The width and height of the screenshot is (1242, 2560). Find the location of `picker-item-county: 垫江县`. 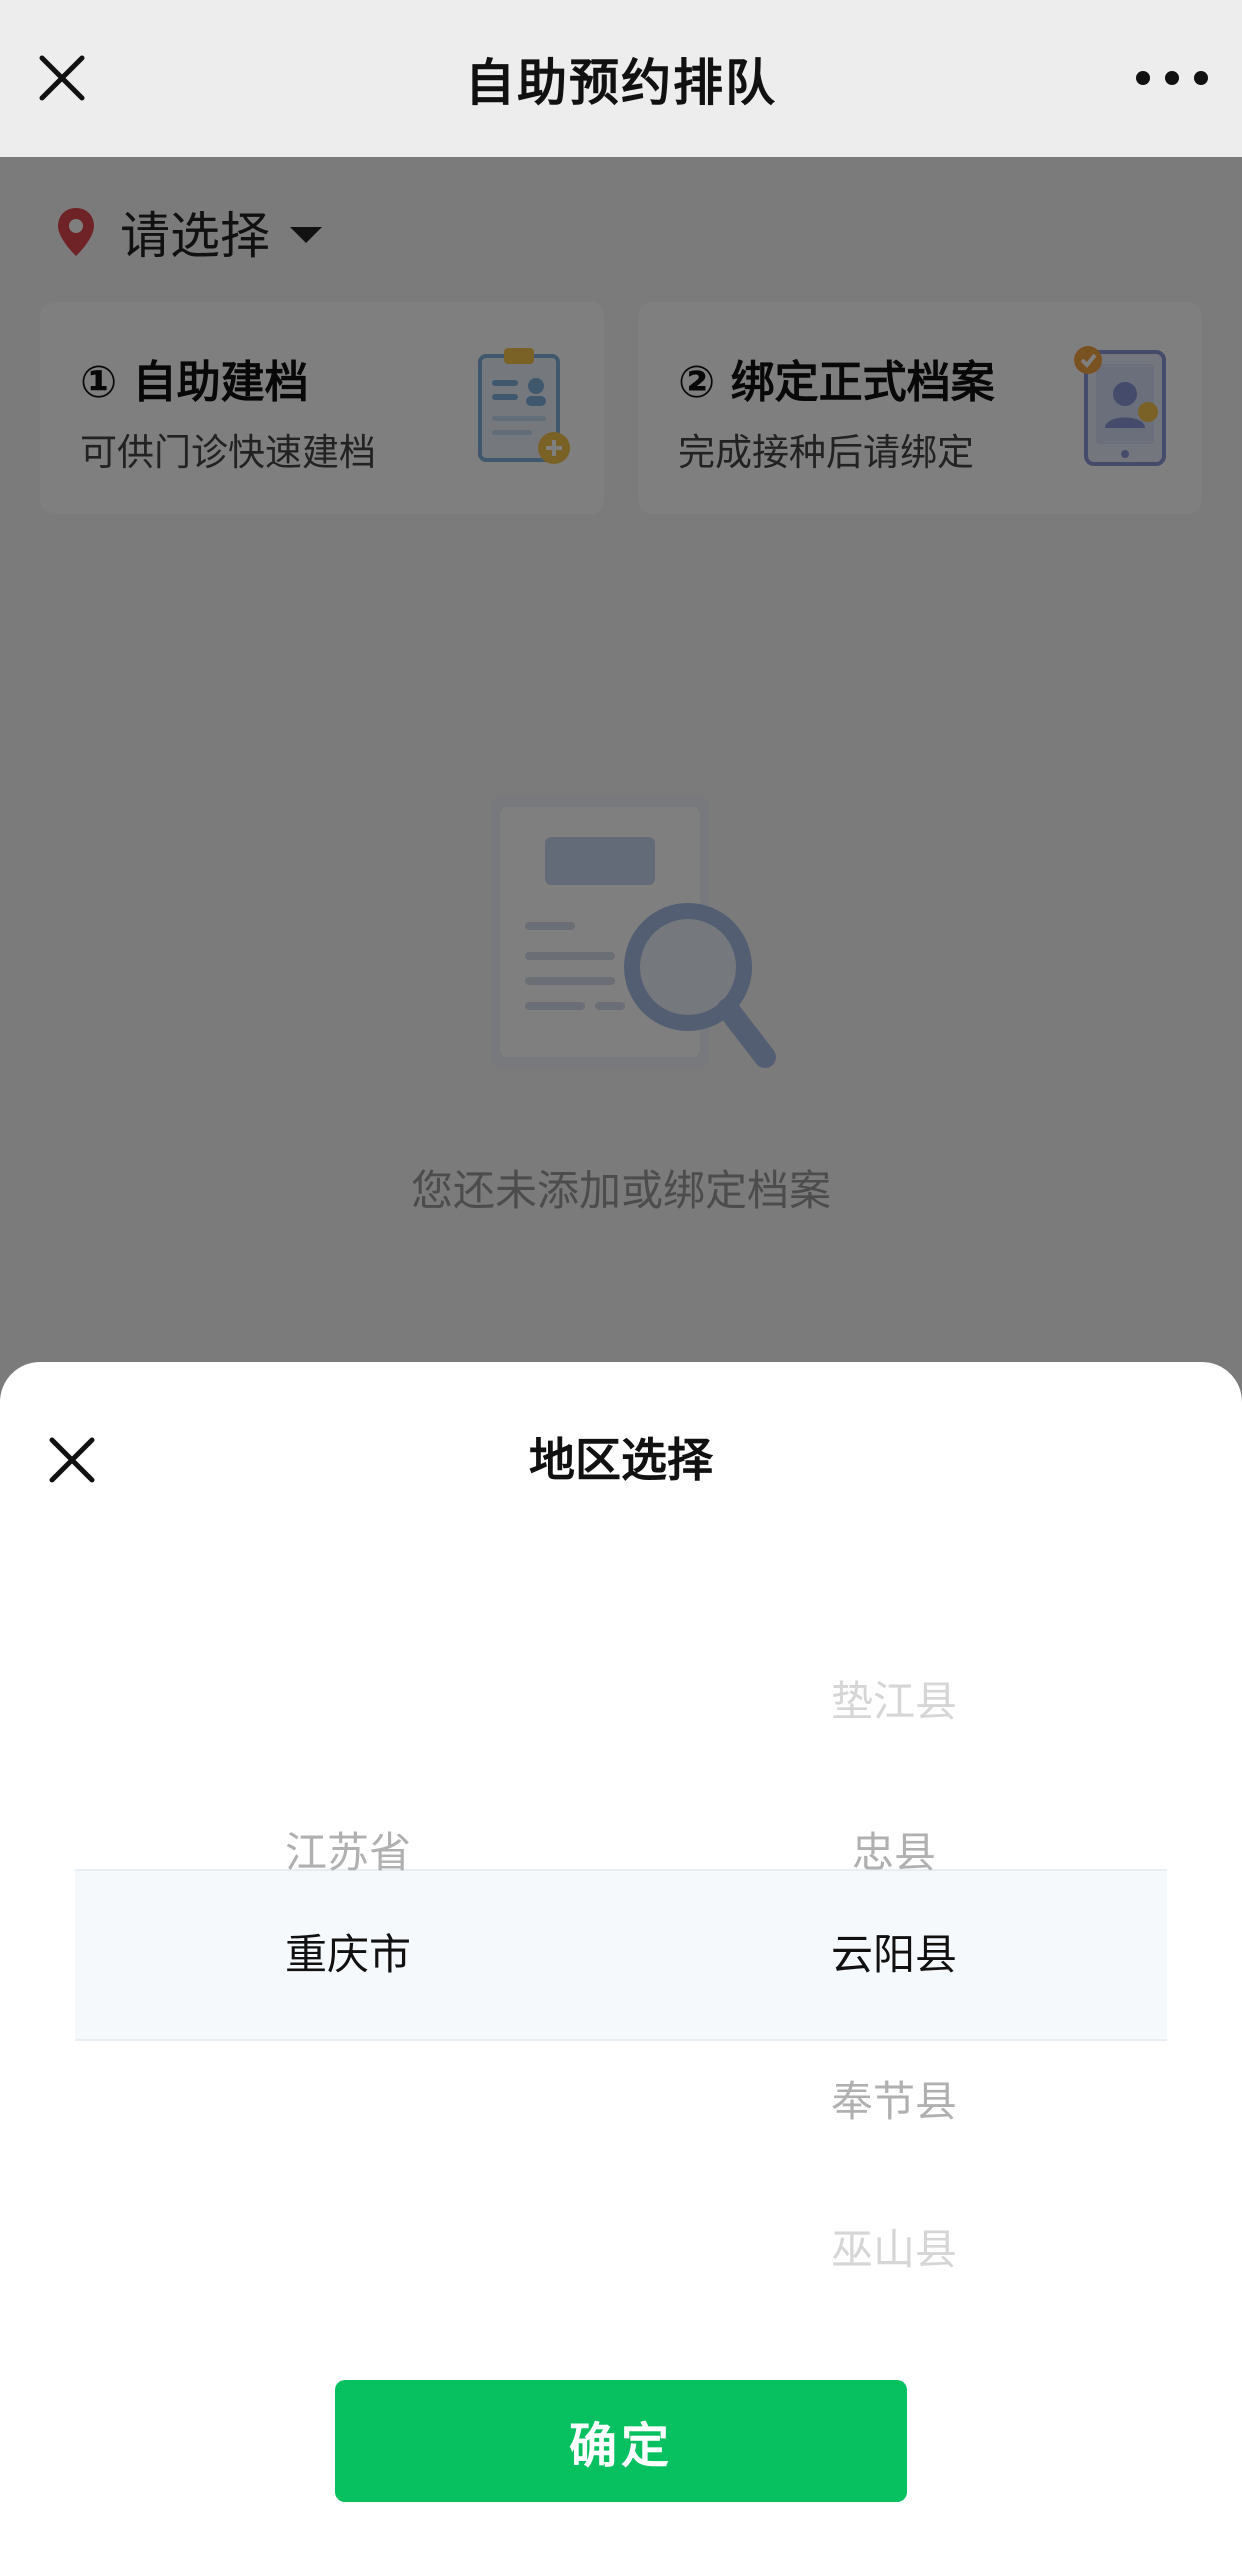

picker-item-county: 垫江县 is located at coordinates (894, 1702).